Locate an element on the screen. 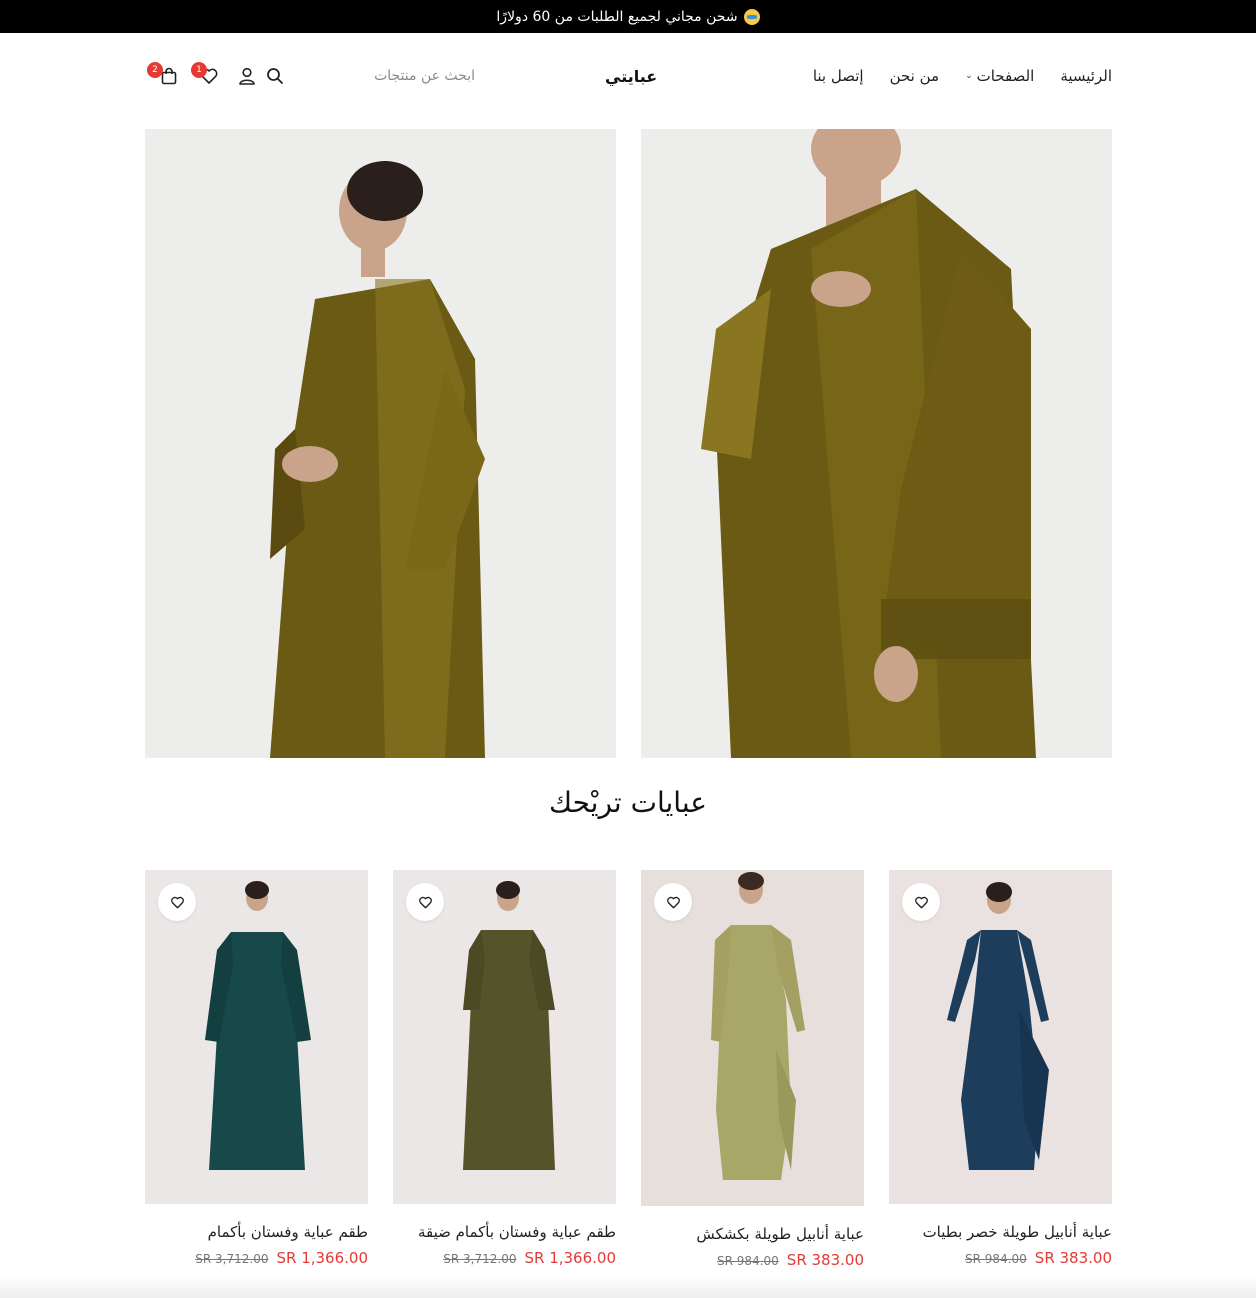  header-icons: 1 2 is located at coordinates (217, 76).